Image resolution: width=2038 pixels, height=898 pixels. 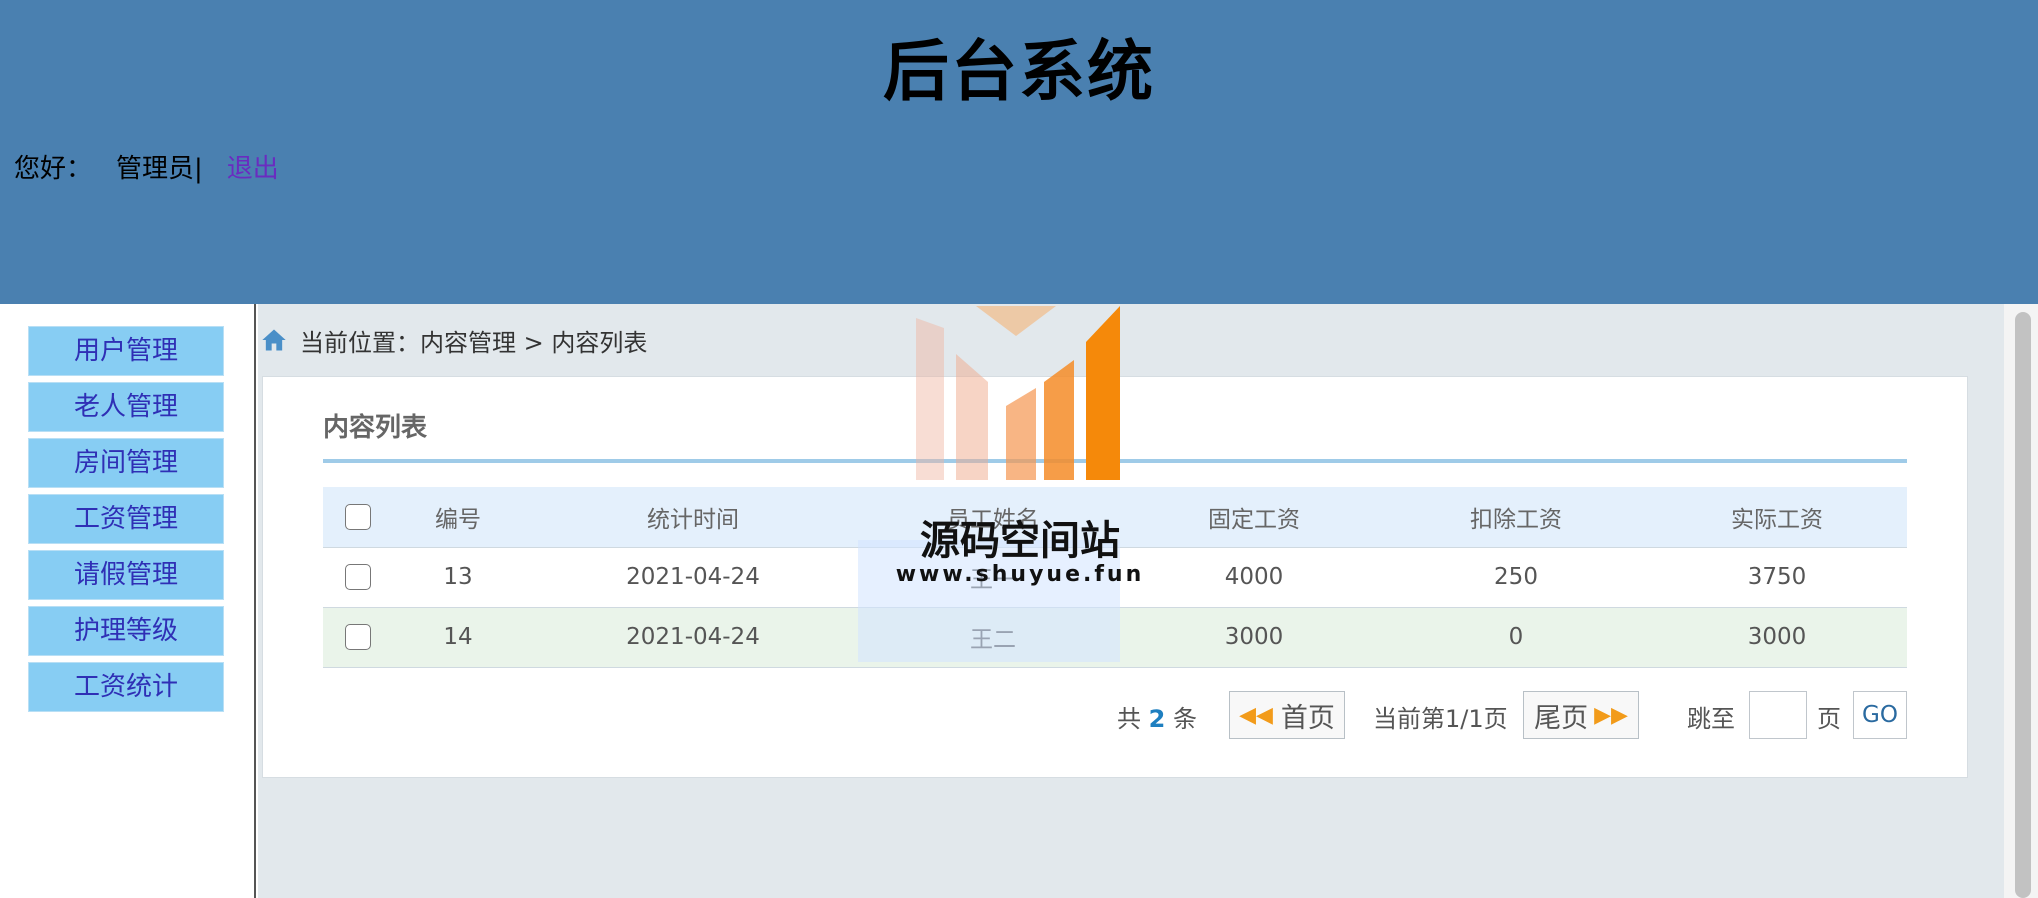 I want to click on watermark-logo, so click(x=1018, y=393).